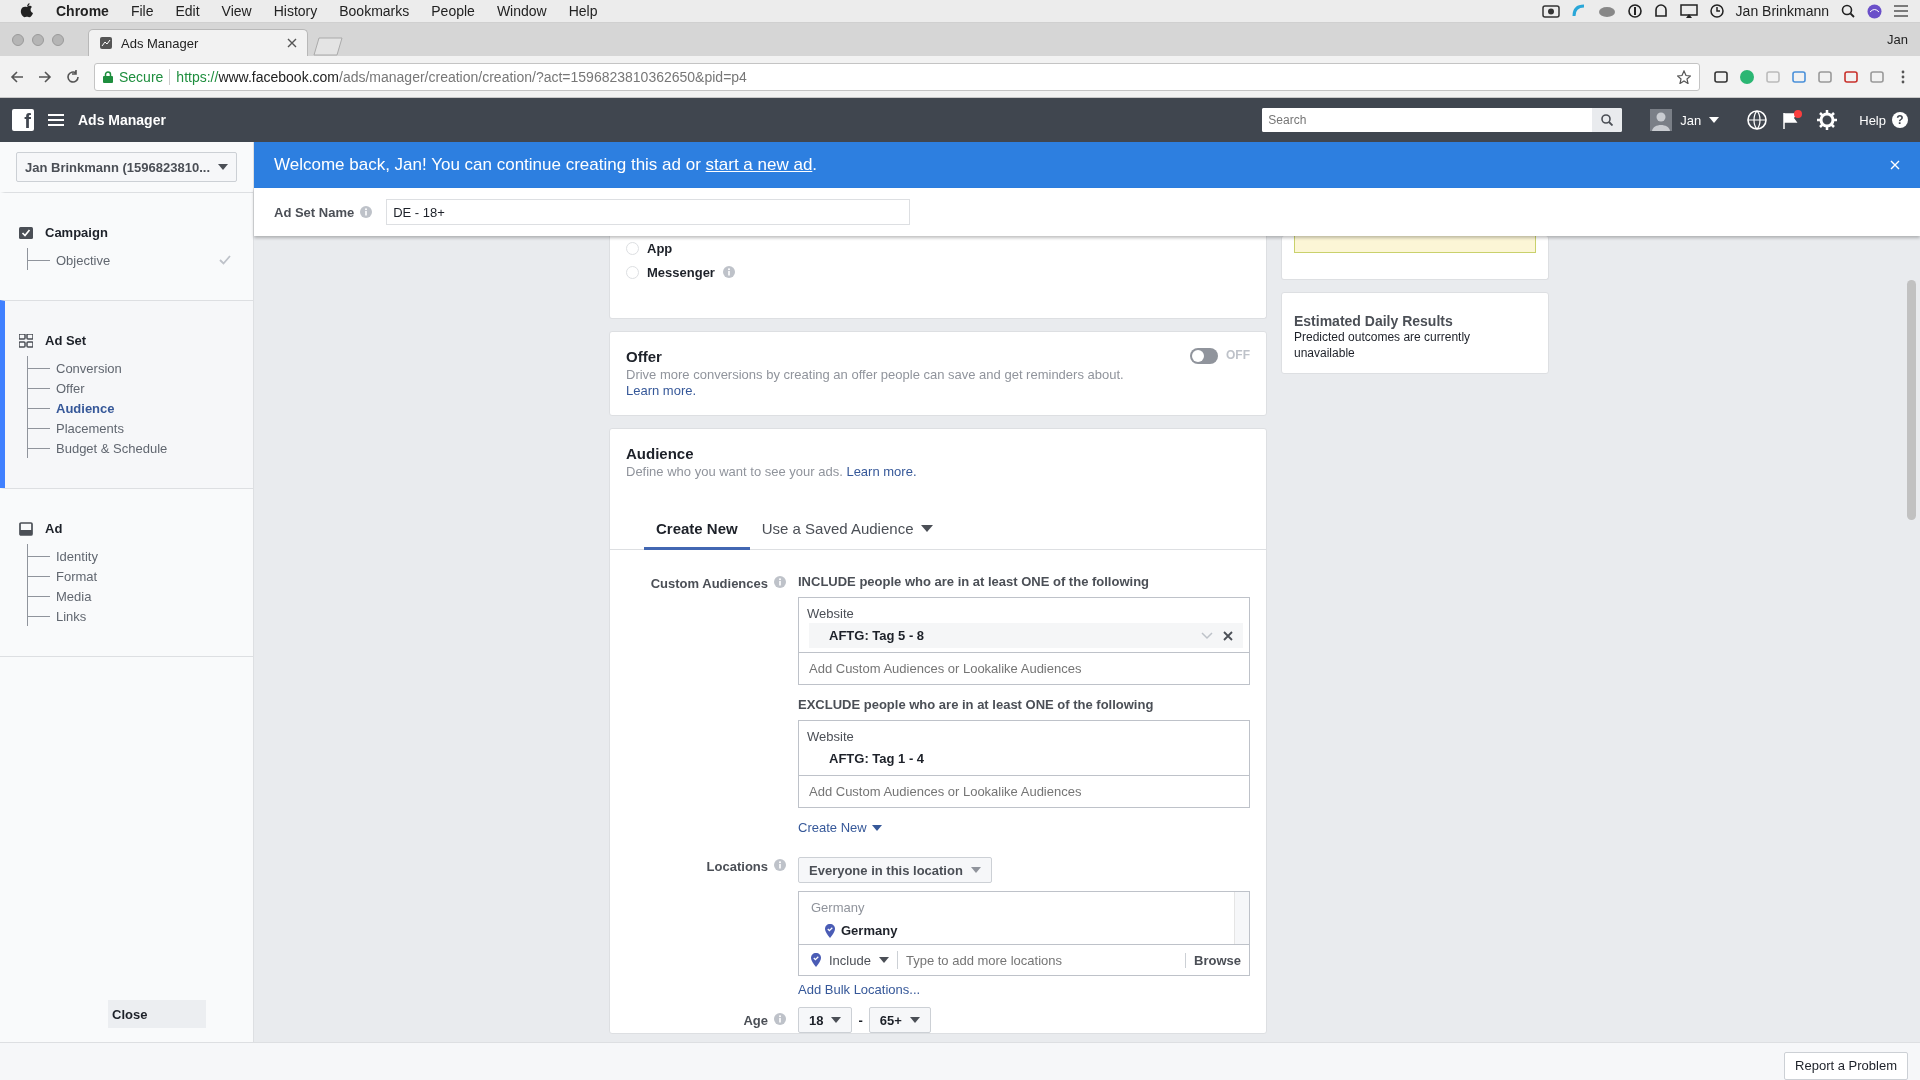  Describe the element at coordinates (897, 76) in the screenshot. I see `address-bar: Secure https://www.facebook.com/ads/manager/creation/creation/?act=1596823810362650&pid=p4` at that location.